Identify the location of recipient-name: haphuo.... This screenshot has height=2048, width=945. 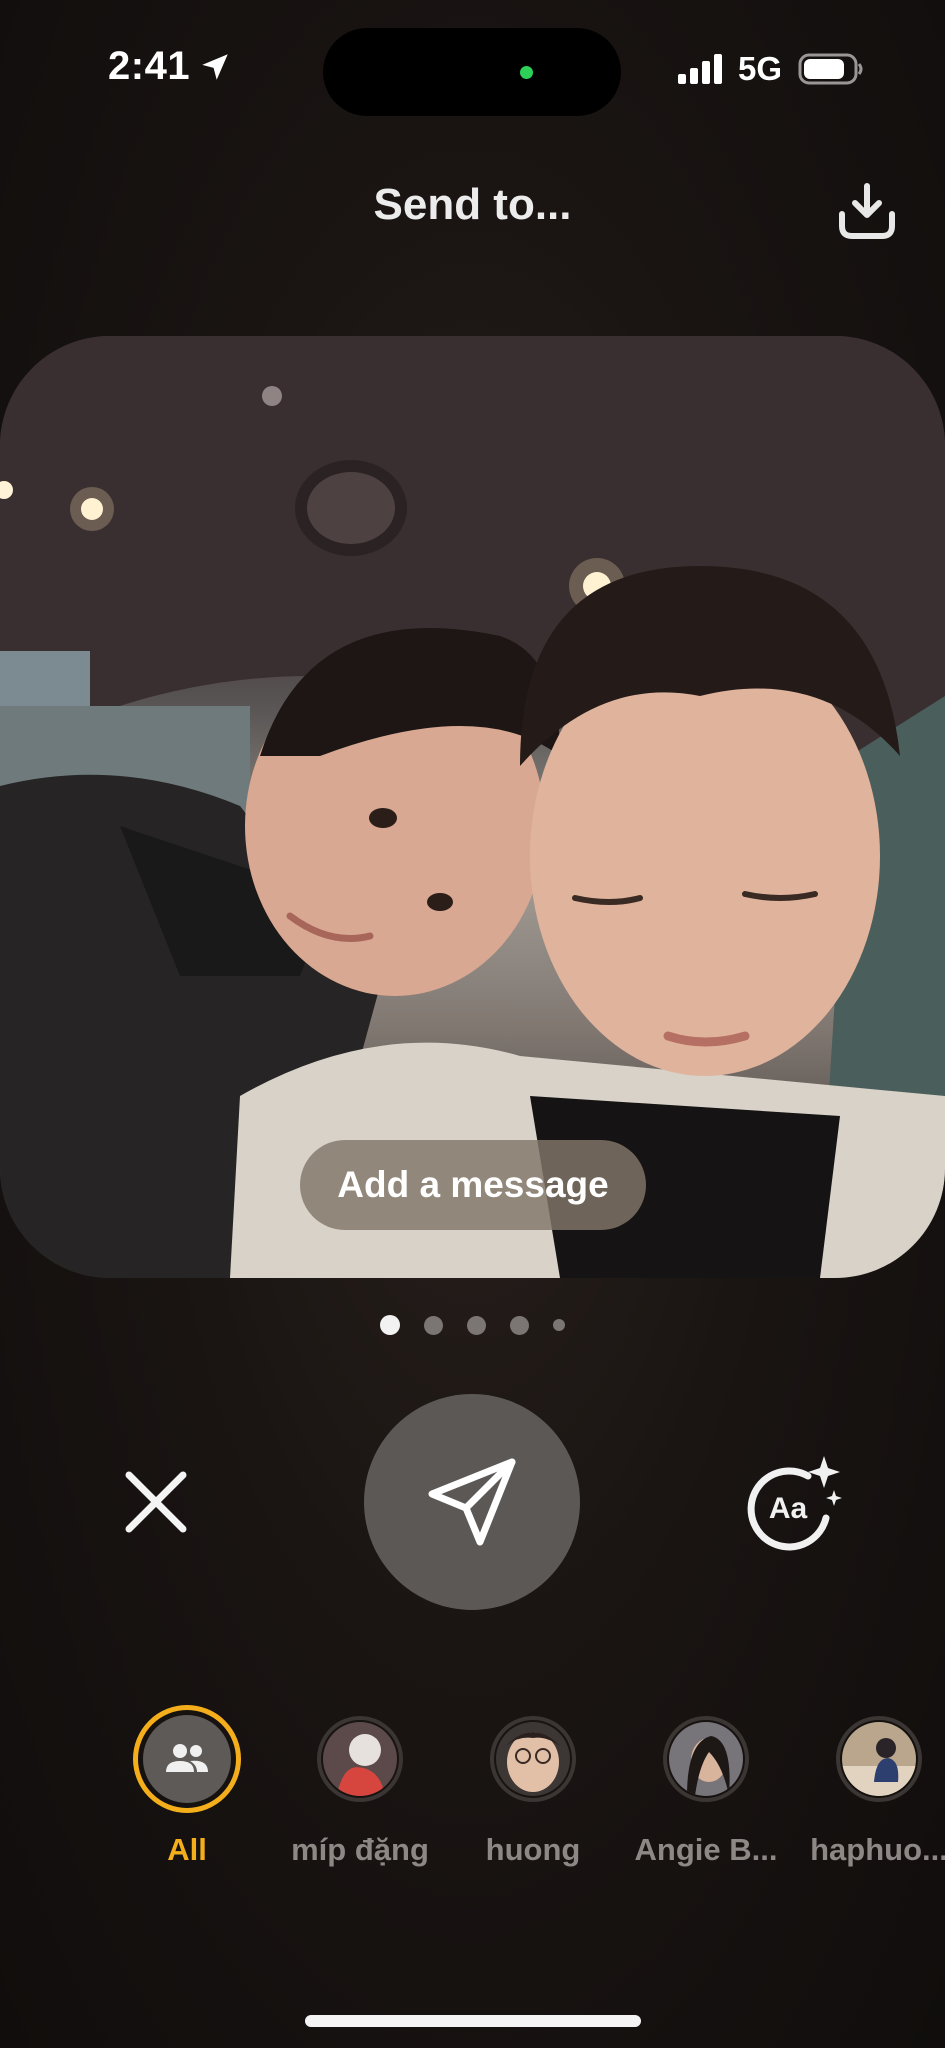
(877, 1849).